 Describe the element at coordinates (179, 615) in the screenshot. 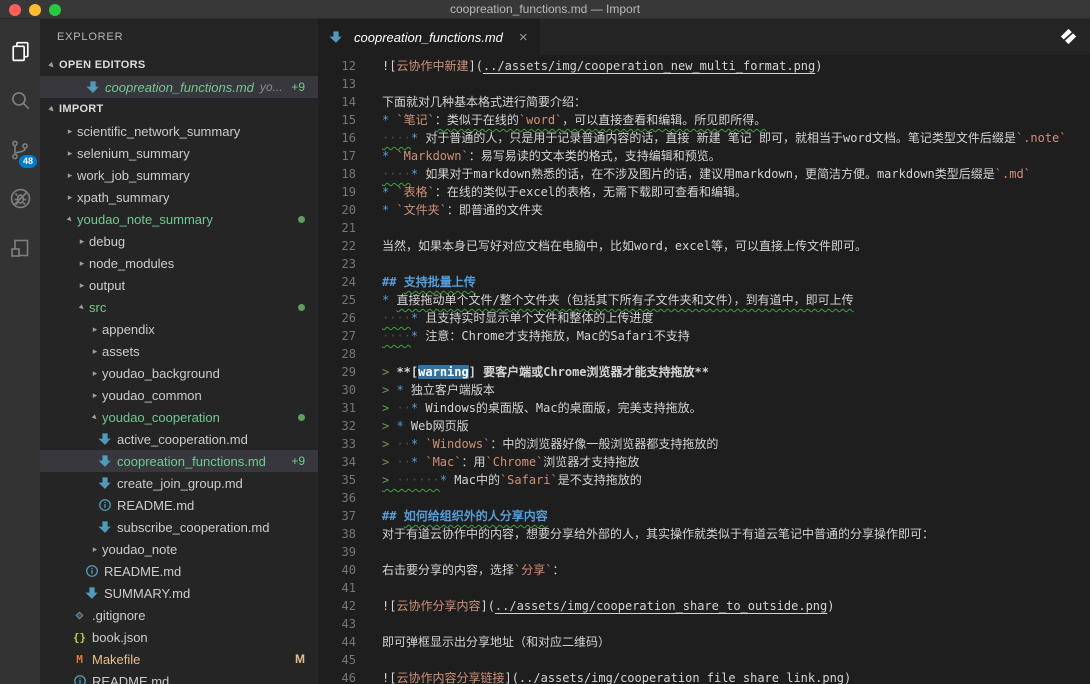

I see `tree-item--gitignore: .gitignore` at that location.